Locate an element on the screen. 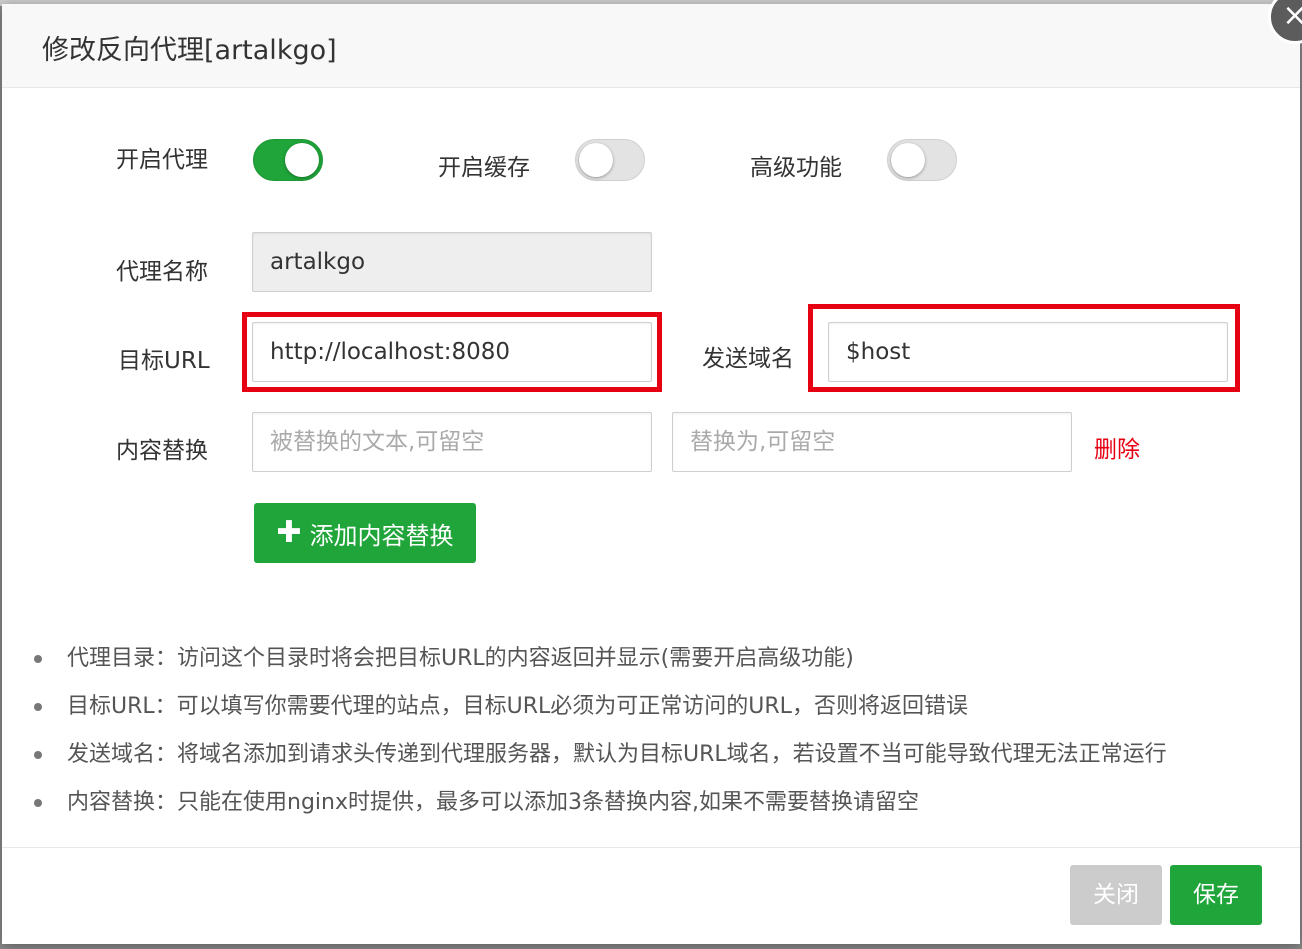 This screenshot has width=1302, height=949. dialog-footer: 关闭 保存 is located at coordinates (651, 895).